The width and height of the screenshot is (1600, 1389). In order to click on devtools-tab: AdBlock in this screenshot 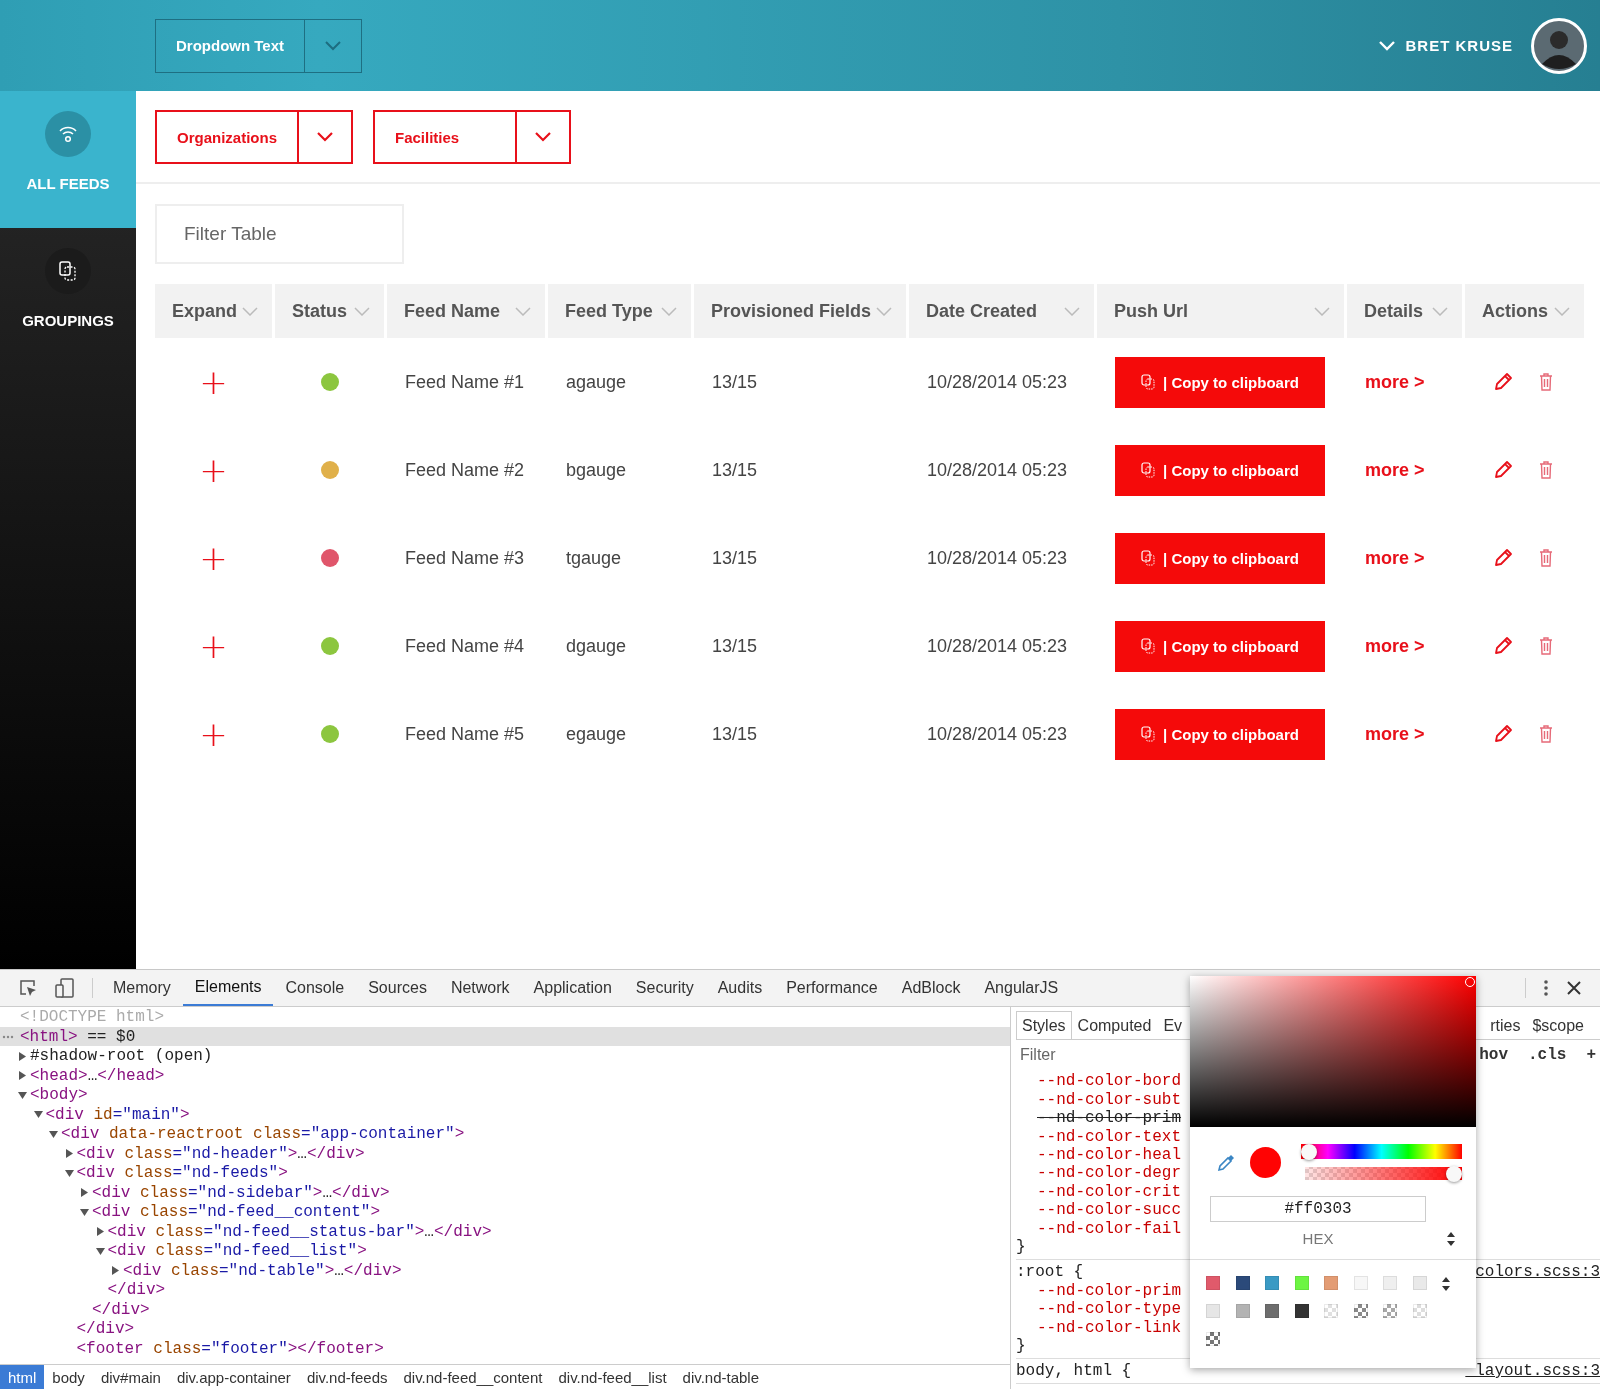, I will do `click(931, 988)`.